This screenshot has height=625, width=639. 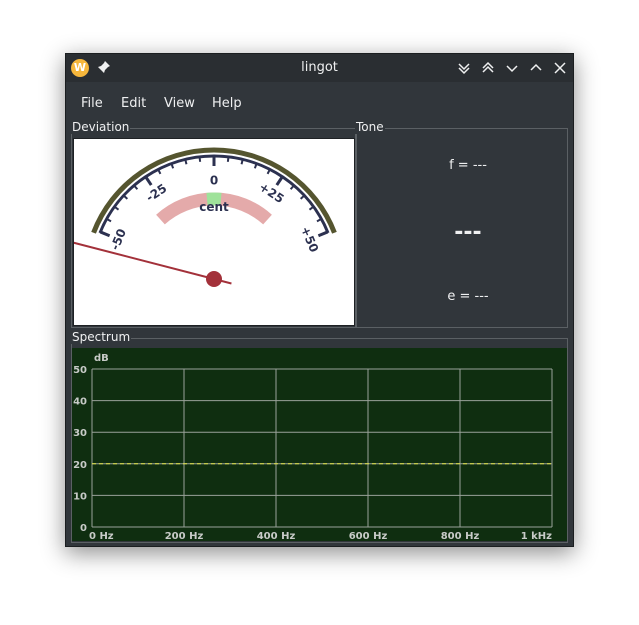 I want to click on frequency-readout: f = ---, so click(x=468, y=165).